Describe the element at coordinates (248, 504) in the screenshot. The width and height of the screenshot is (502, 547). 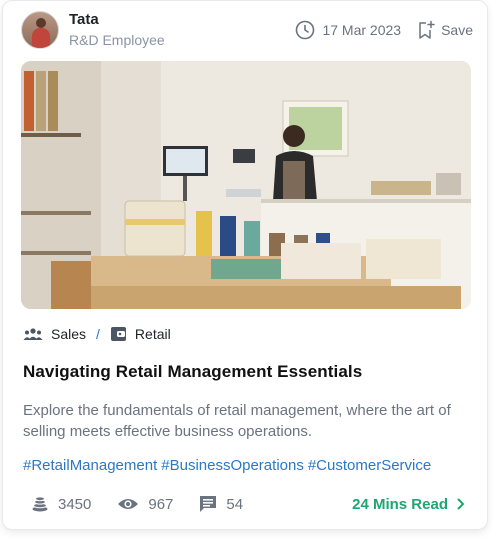
I see `article-stats: 3450 967 54 24 Mins Read` at that location.